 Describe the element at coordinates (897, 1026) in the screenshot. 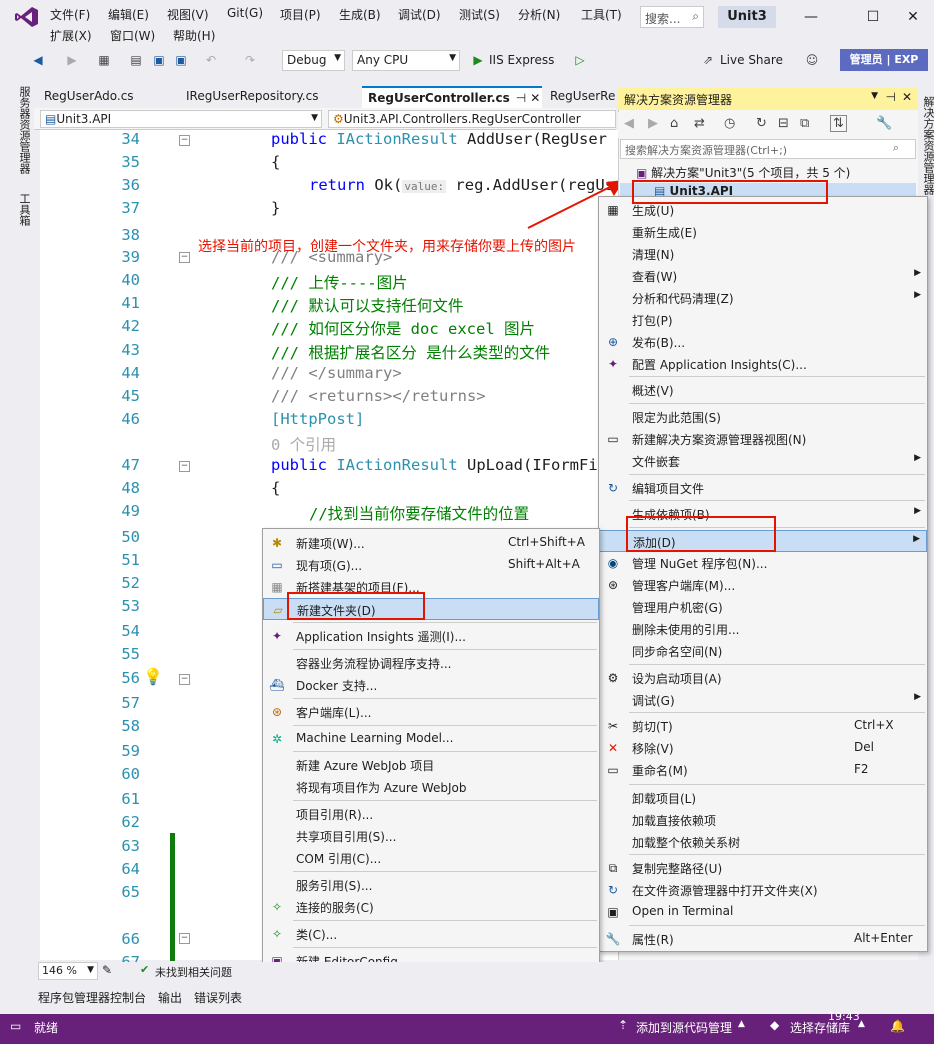

I see `notification-icon: 🔔` at that location.